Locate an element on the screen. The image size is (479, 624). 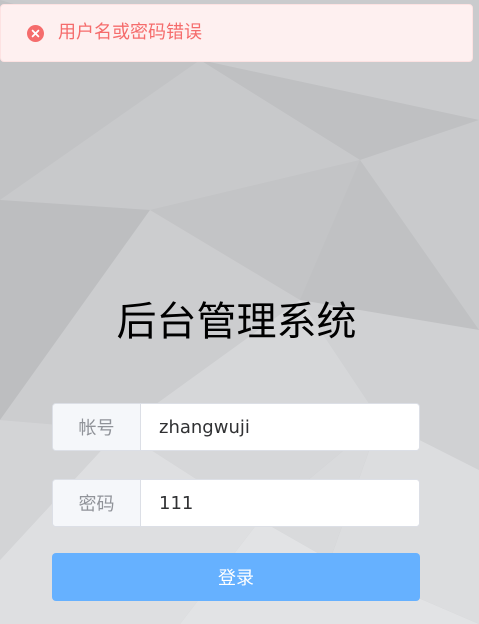
circle-close-icon is located at coordinates (35, 33).